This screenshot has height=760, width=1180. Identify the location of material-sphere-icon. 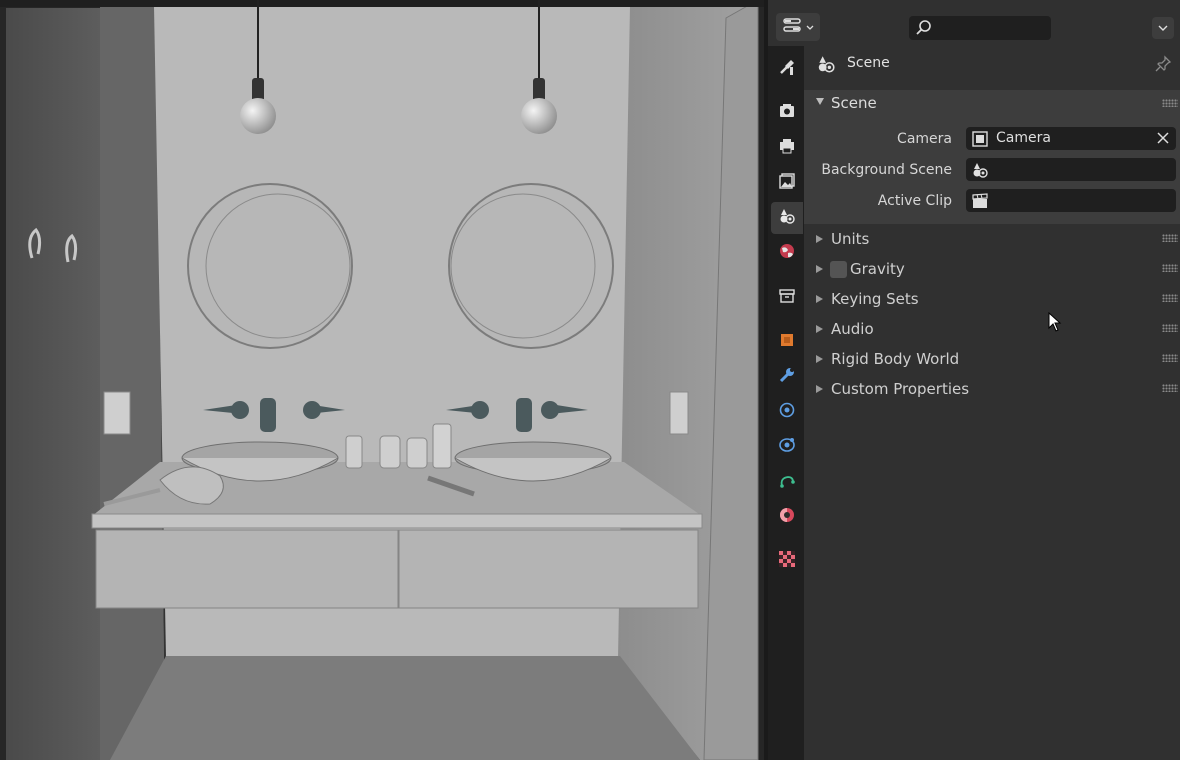
(787, 517).